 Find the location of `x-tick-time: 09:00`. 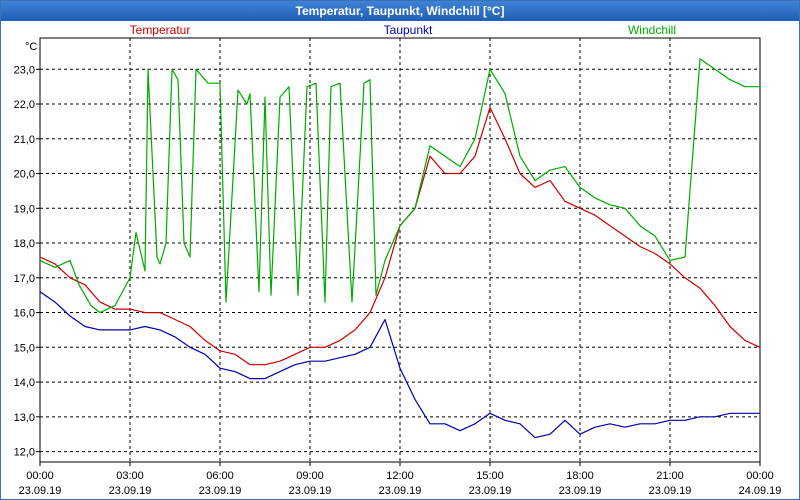

x-tick-time: 09:00 is located at coordinates (310, 476).